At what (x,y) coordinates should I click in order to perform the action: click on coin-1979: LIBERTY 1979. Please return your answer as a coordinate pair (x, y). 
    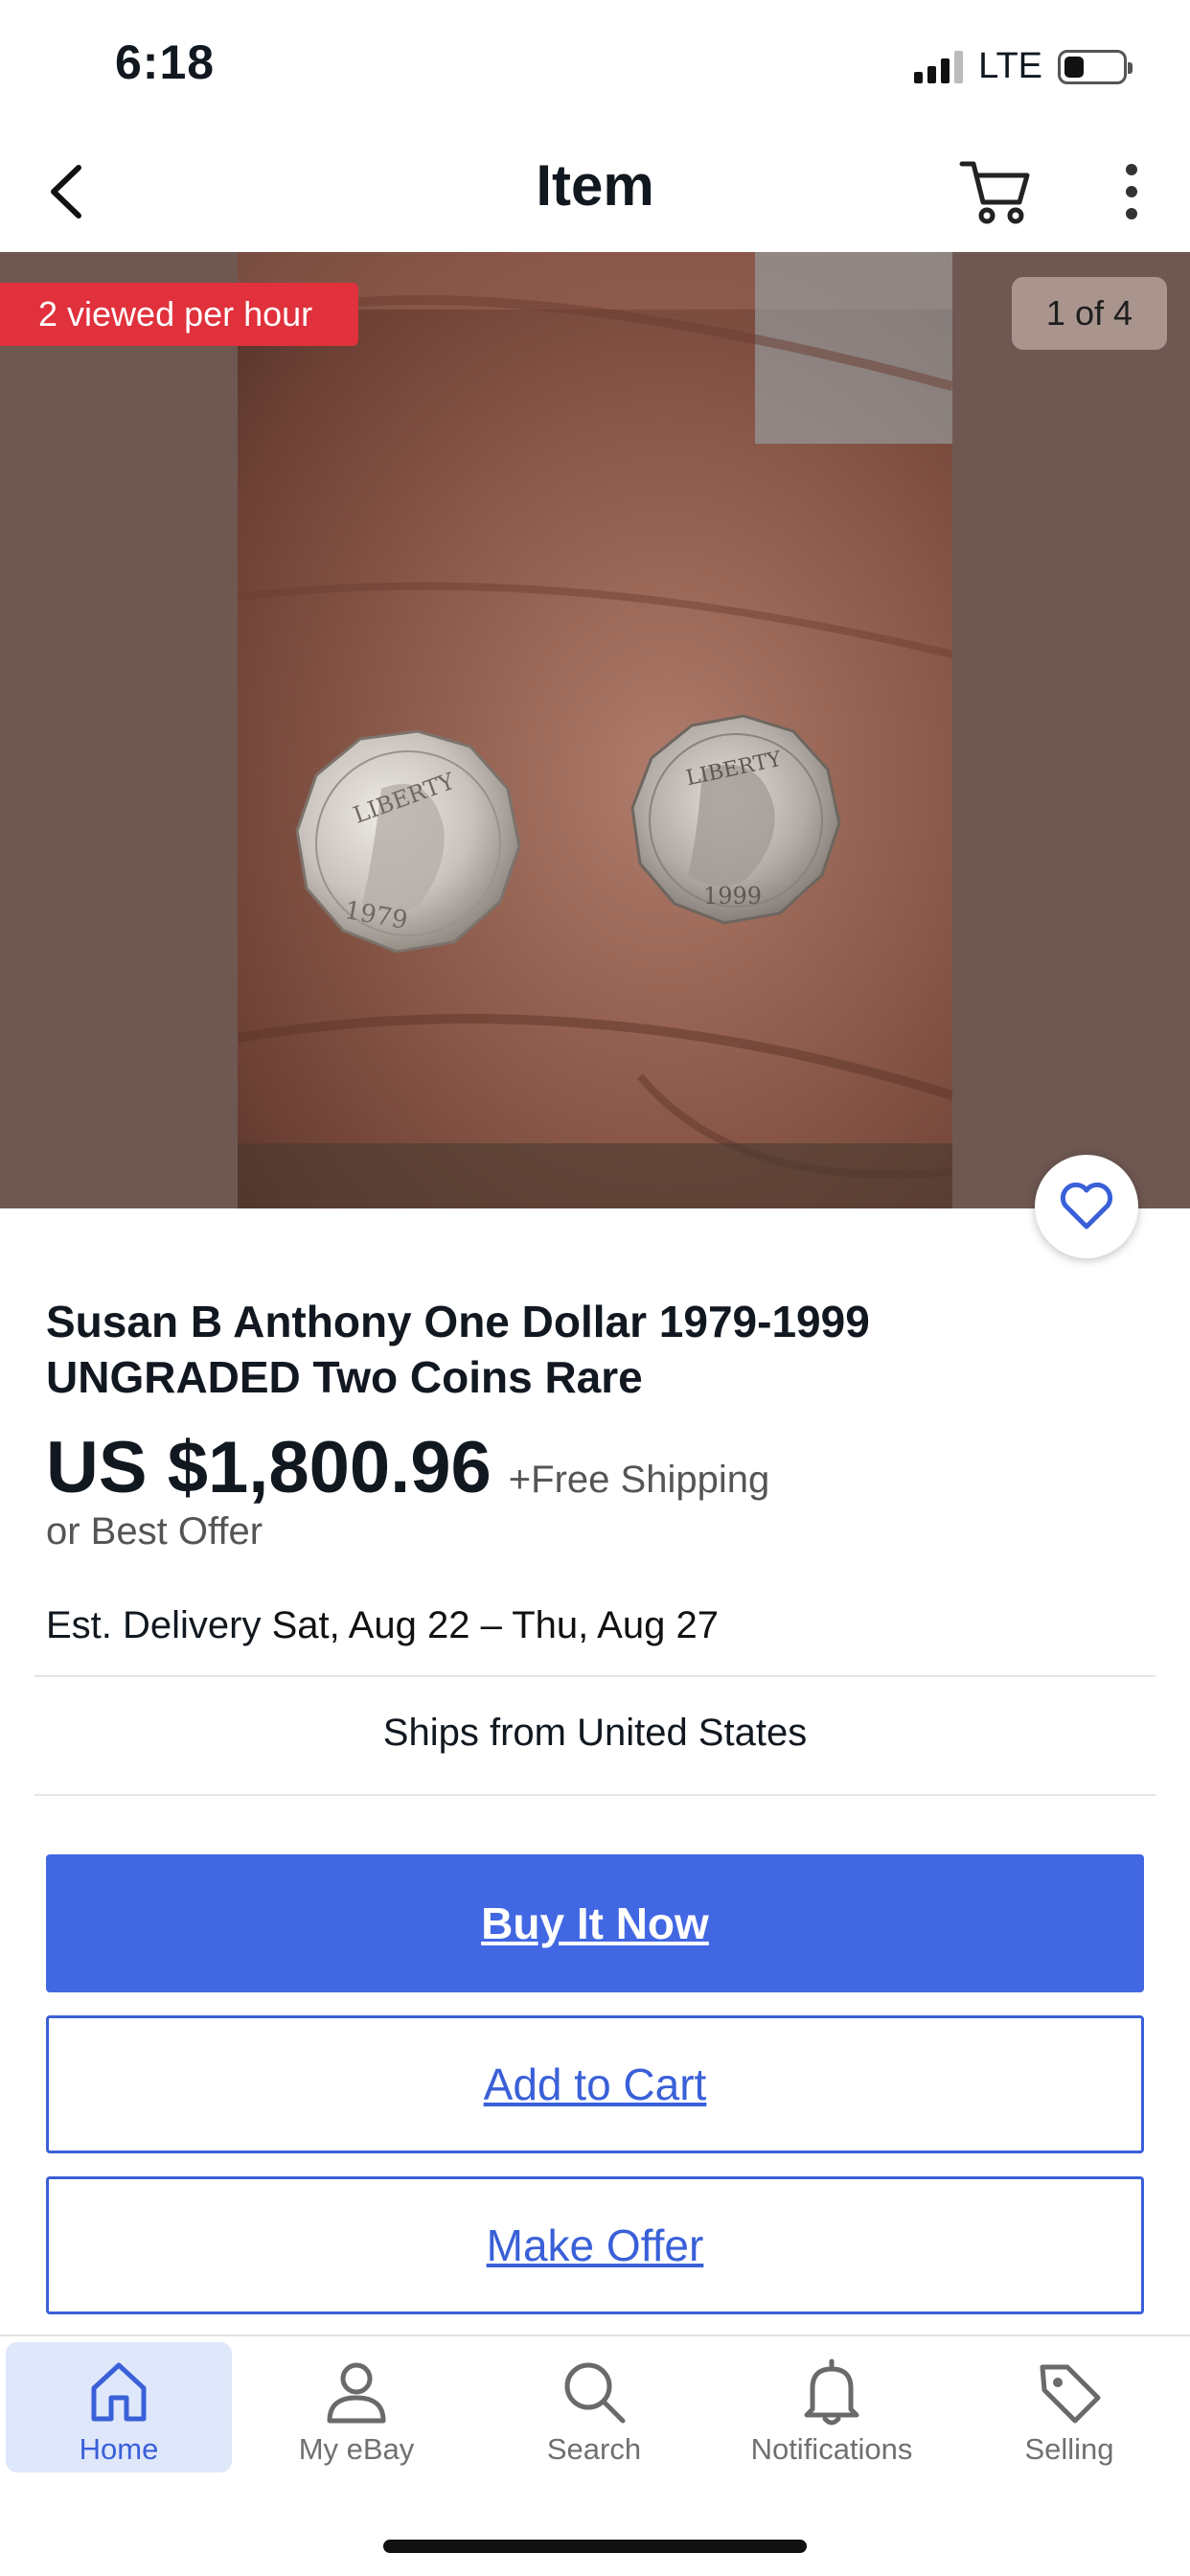
    Looking at the image, I should click on (408, 841).